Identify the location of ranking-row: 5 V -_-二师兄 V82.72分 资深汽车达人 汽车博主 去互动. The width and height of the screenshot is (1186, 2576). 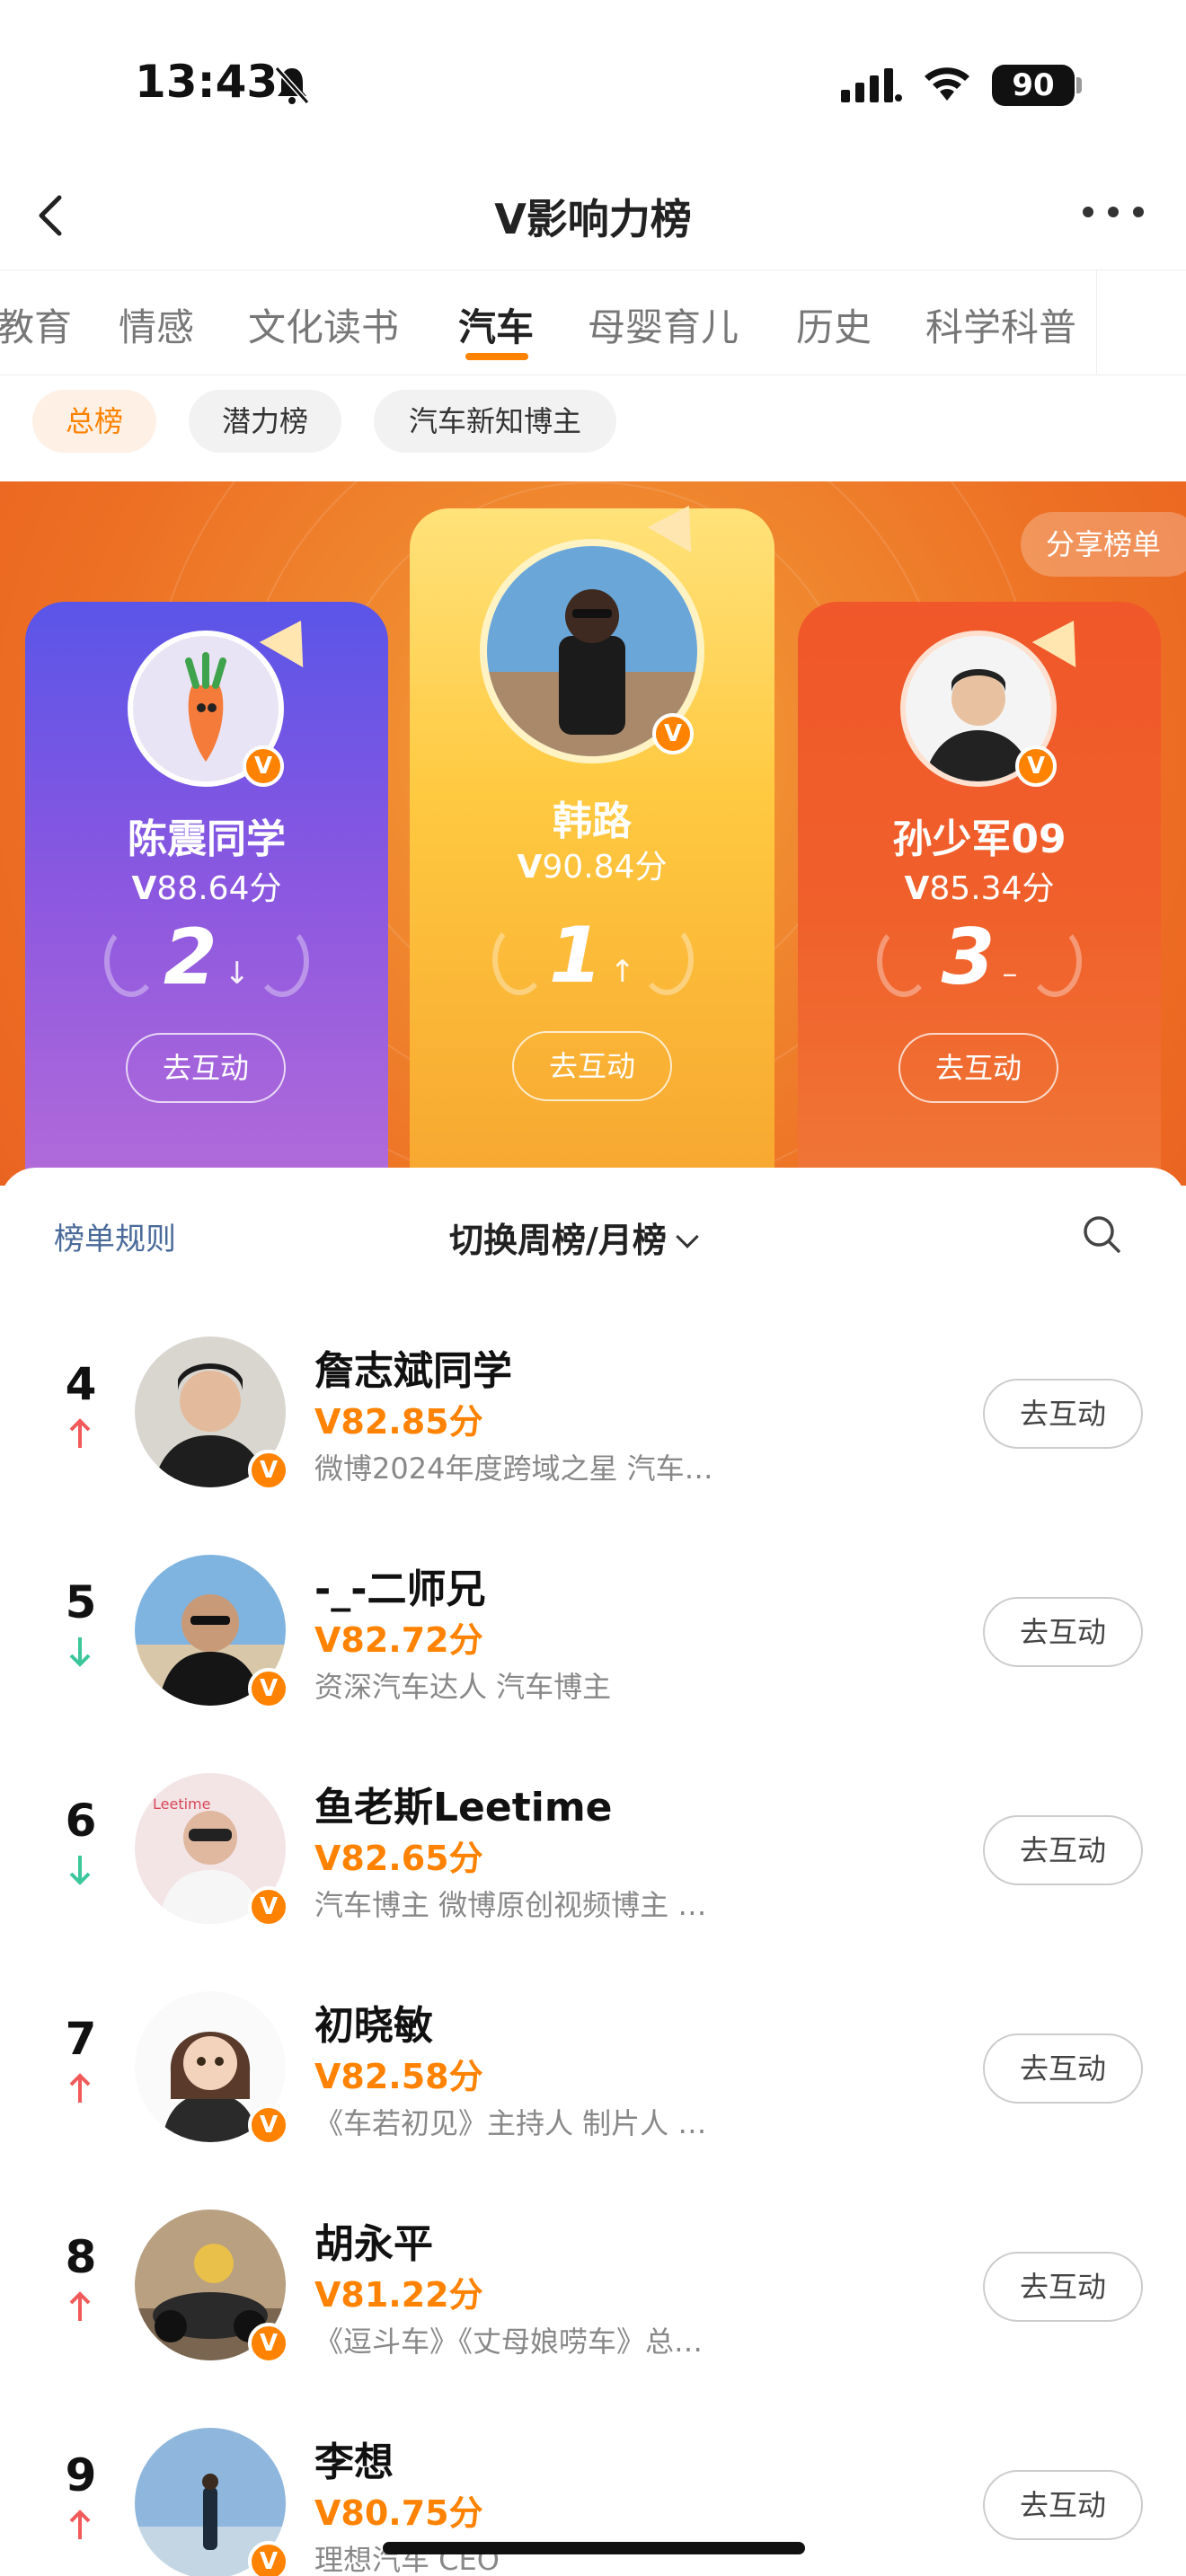
(593, 1621).